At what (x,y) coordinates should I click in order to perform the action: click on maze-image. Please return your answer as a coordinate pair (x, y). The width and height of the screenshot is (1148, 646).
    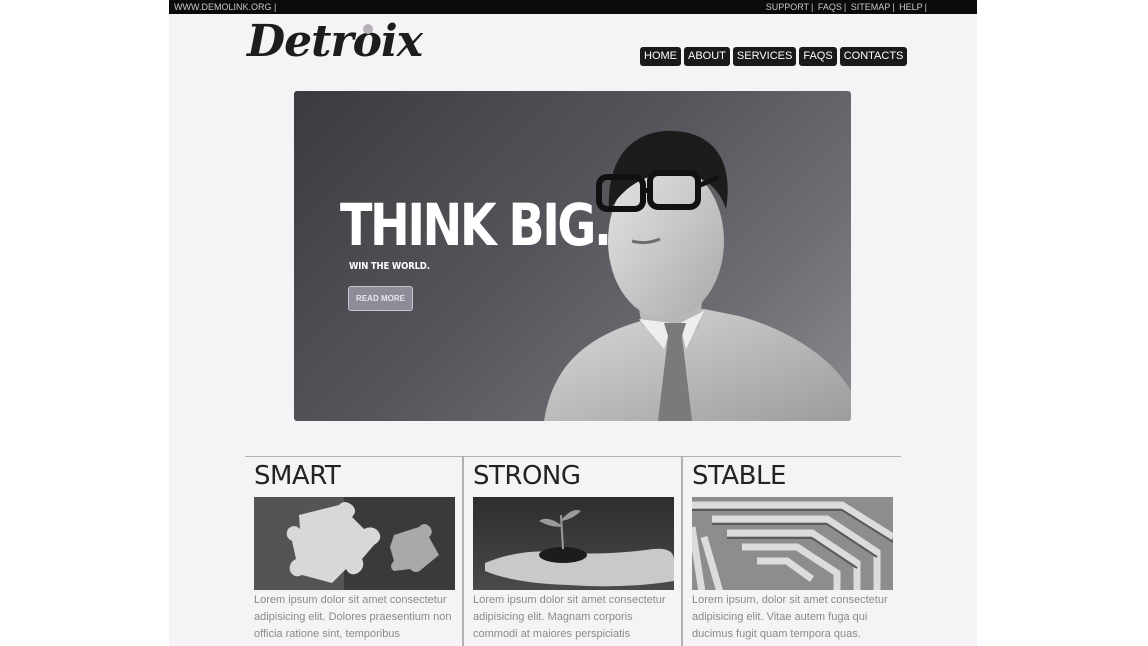
    Looking at the image, I should click on (792, 543).